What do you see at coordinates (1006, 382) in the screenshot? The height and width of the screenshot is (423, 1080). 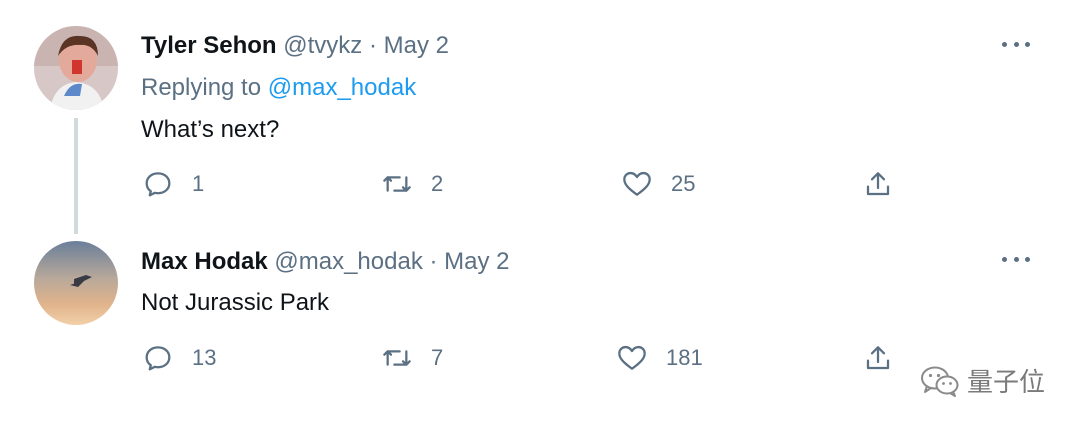 I see `watermark-text: 量子位` at bounding box center [1006, 382].